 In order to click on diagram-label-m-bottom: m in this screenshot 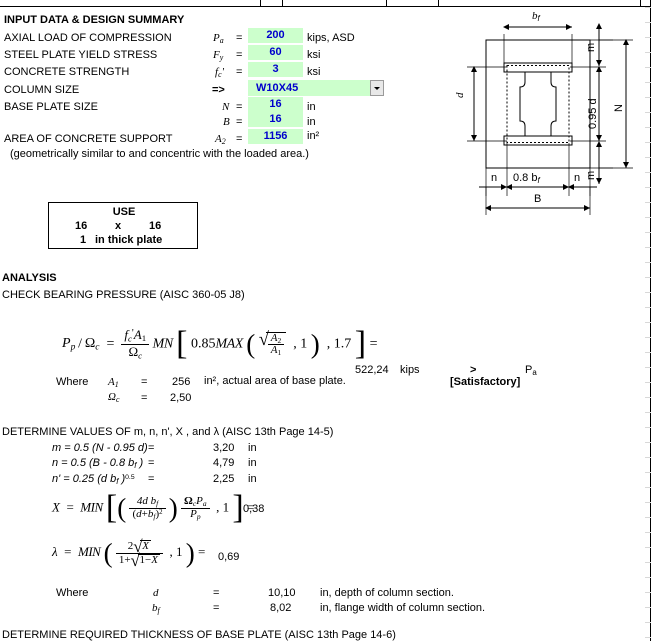, I will do `click(591, 175)`.